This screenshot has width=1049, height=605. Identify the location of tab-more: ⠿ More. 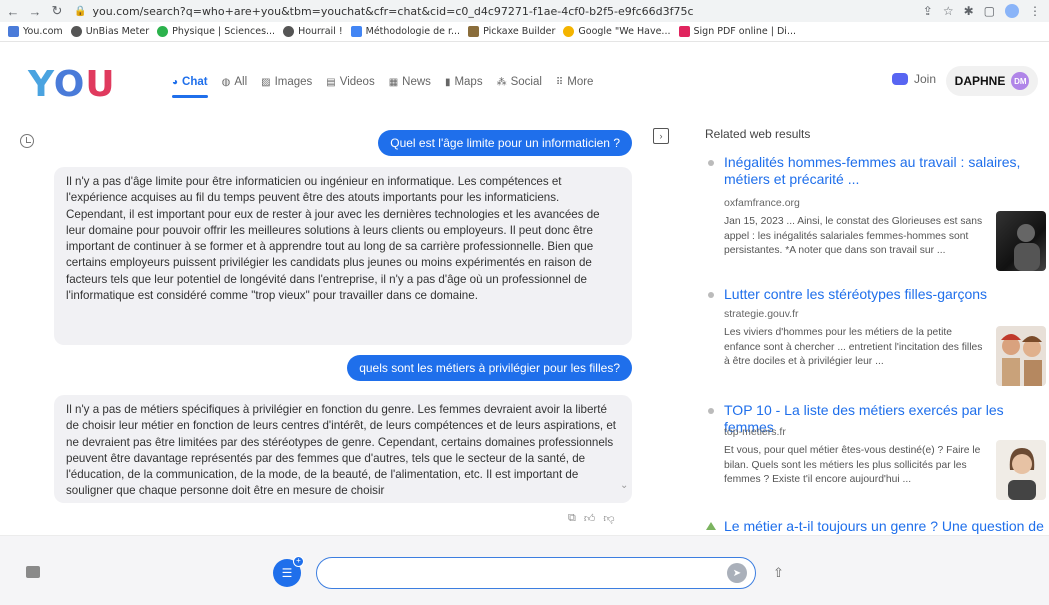
(575, 82).